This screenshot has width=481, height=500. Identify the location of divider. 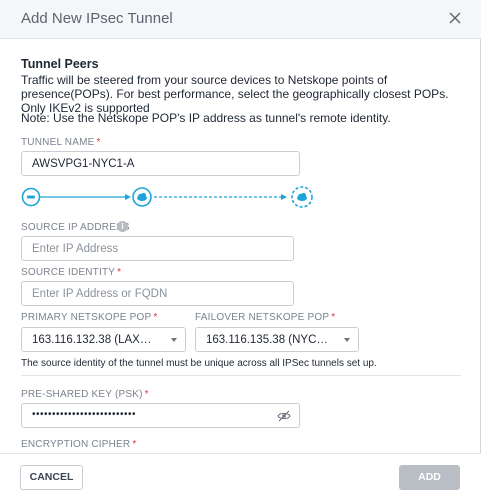
(241, 375).